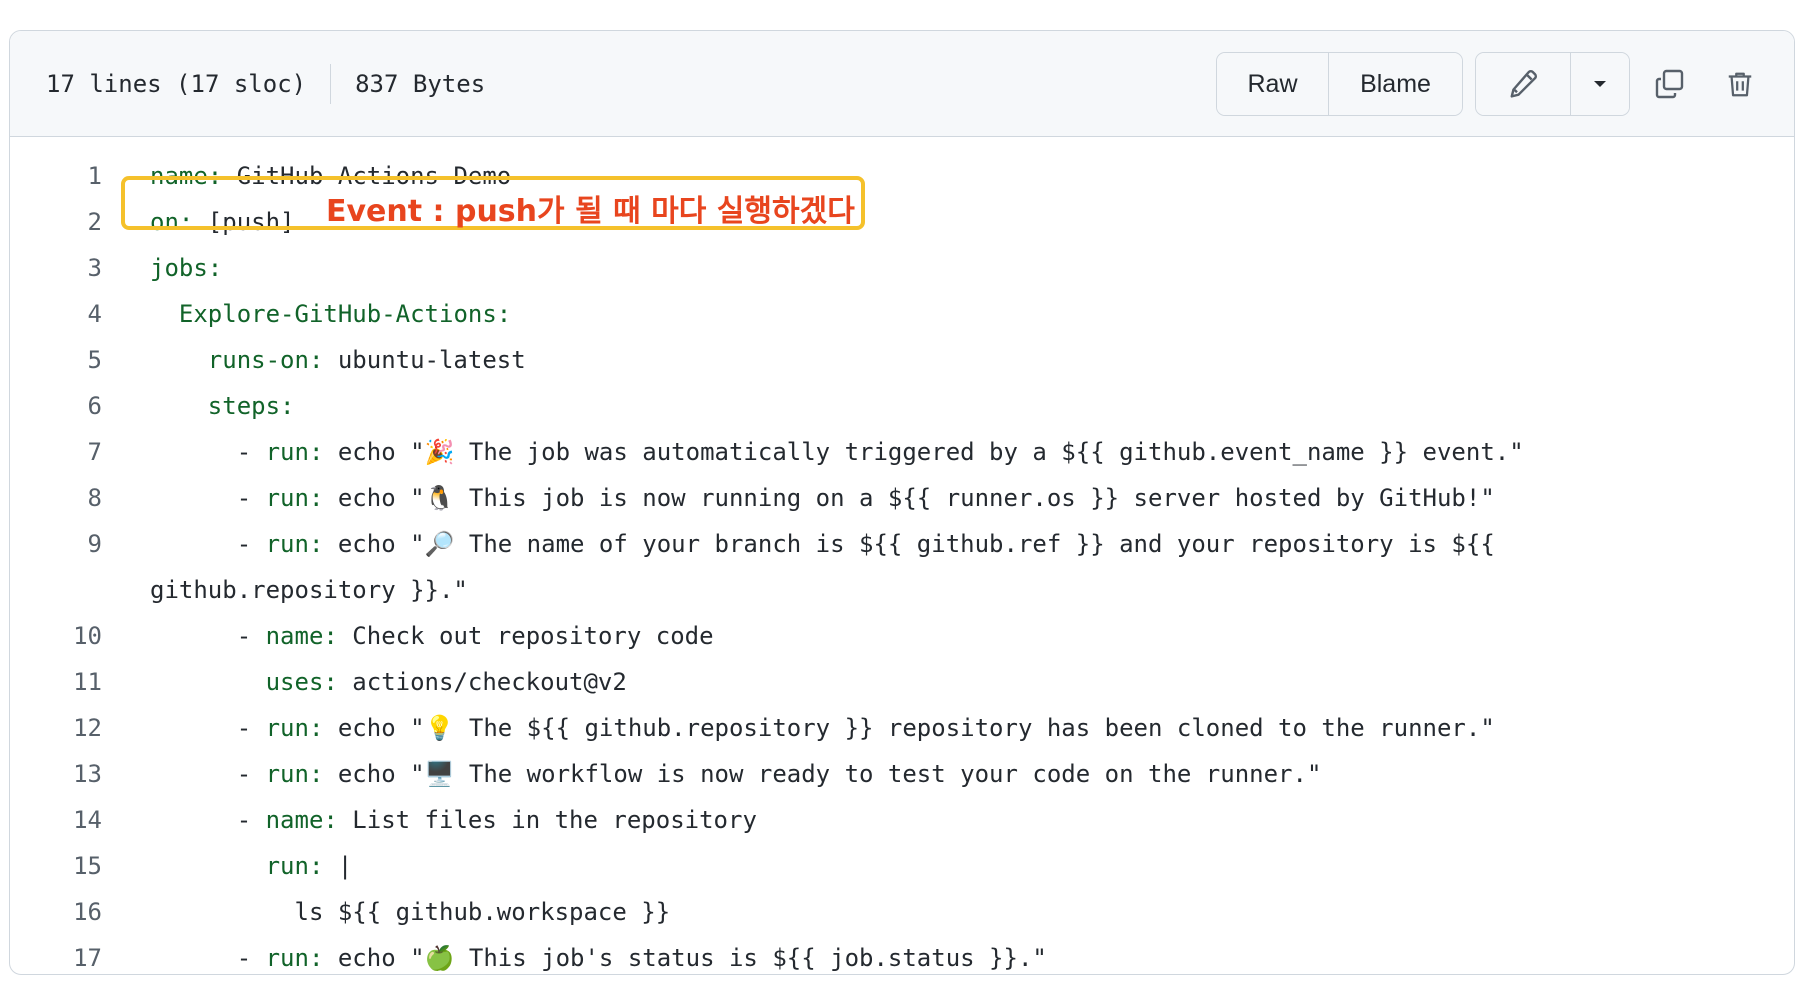  Describe the element at coordinates (902, 84) in the screenshot. I see `file-header: 17 lines (17 sloc) 837 Bytes Raw Blame` at that location.